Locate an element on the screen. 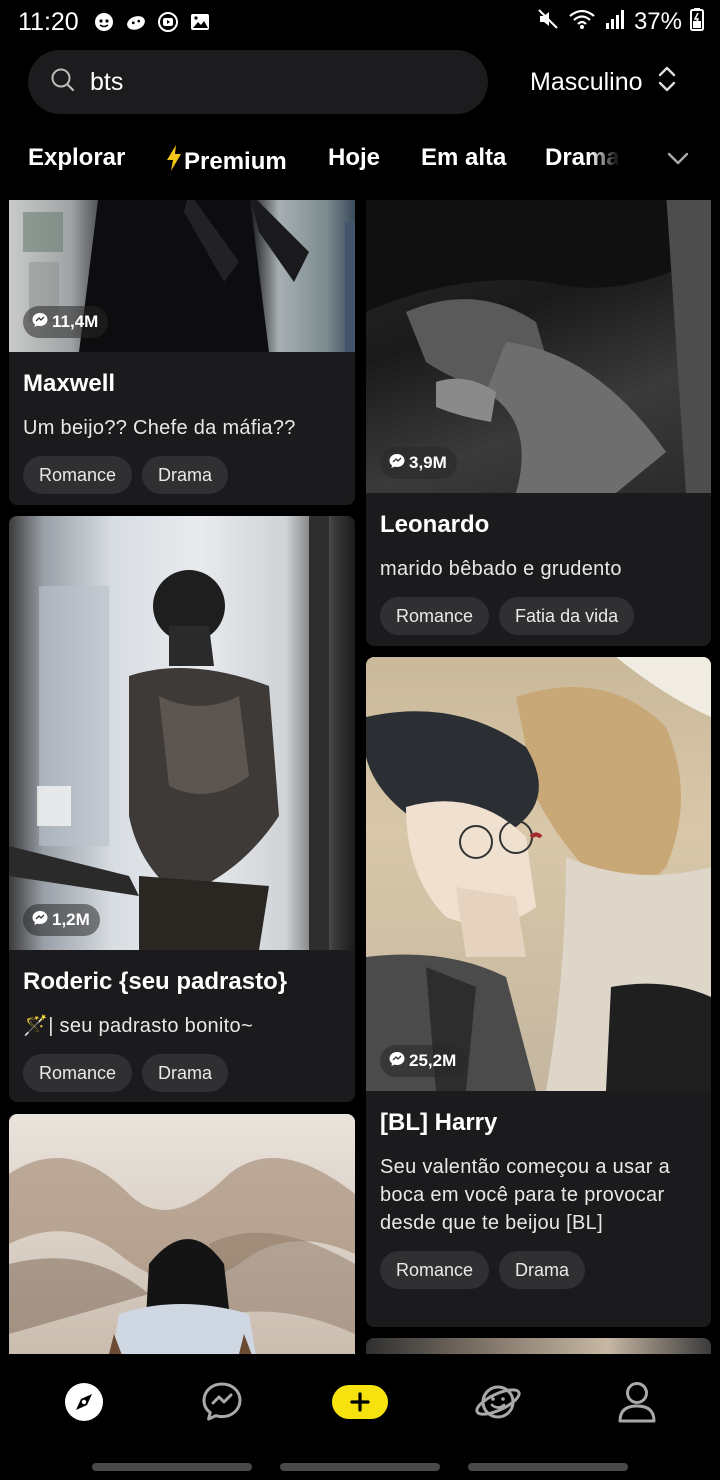 This screenshot has width=720, height=1480. view-count-badge: 25,2M is located at coordinates (423, 1061).